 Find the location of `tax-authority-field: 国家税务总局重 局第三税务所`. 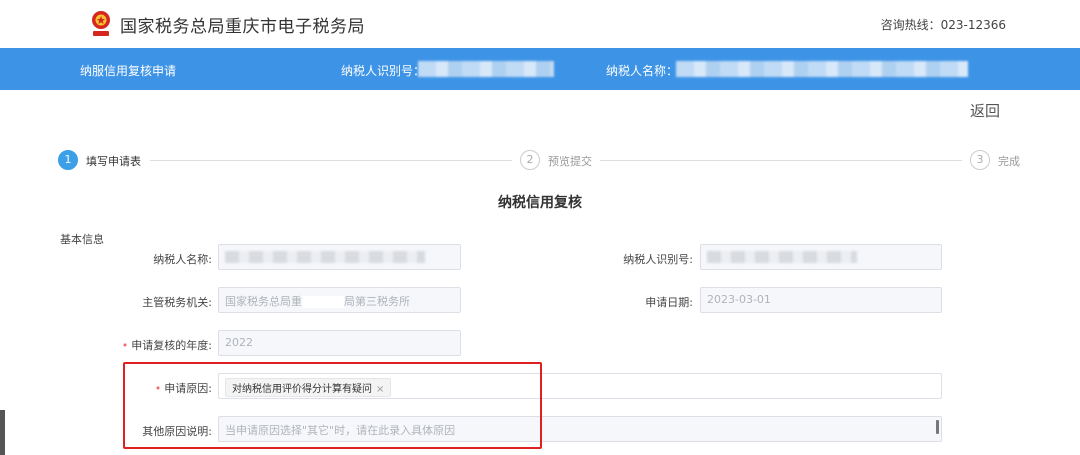

tax-authority-field: 国家税务总局重 局第三税务所 is located at coordinates (339, 300).